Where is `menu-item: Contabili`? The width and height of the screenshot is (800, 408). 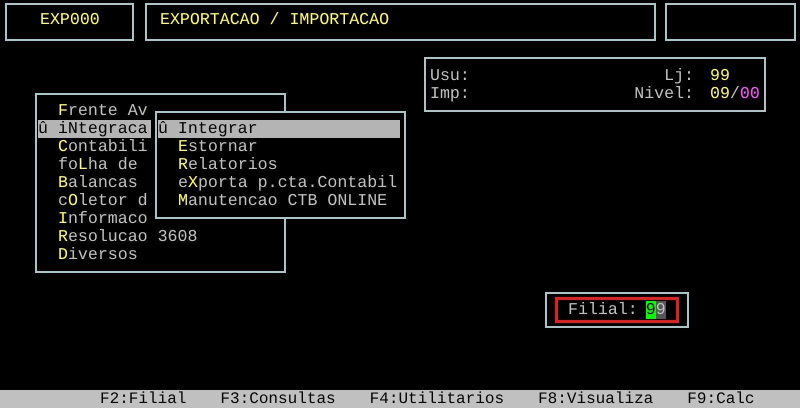 menu-item: Contabili is located at coordinates (94, 147).